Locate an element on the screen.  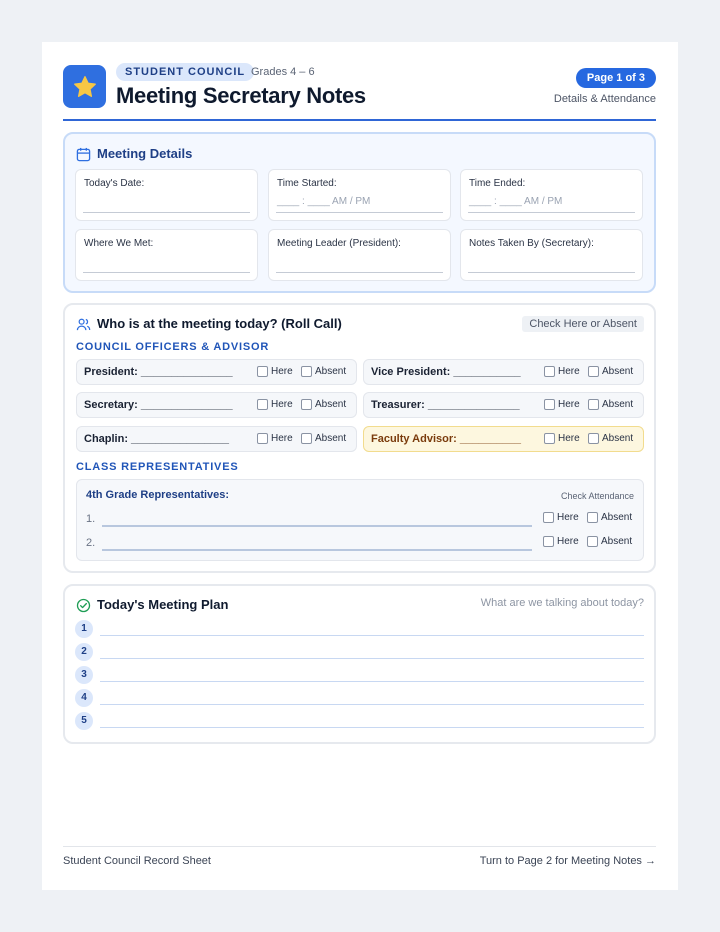
users-icon is located at coordinates (83, 324).